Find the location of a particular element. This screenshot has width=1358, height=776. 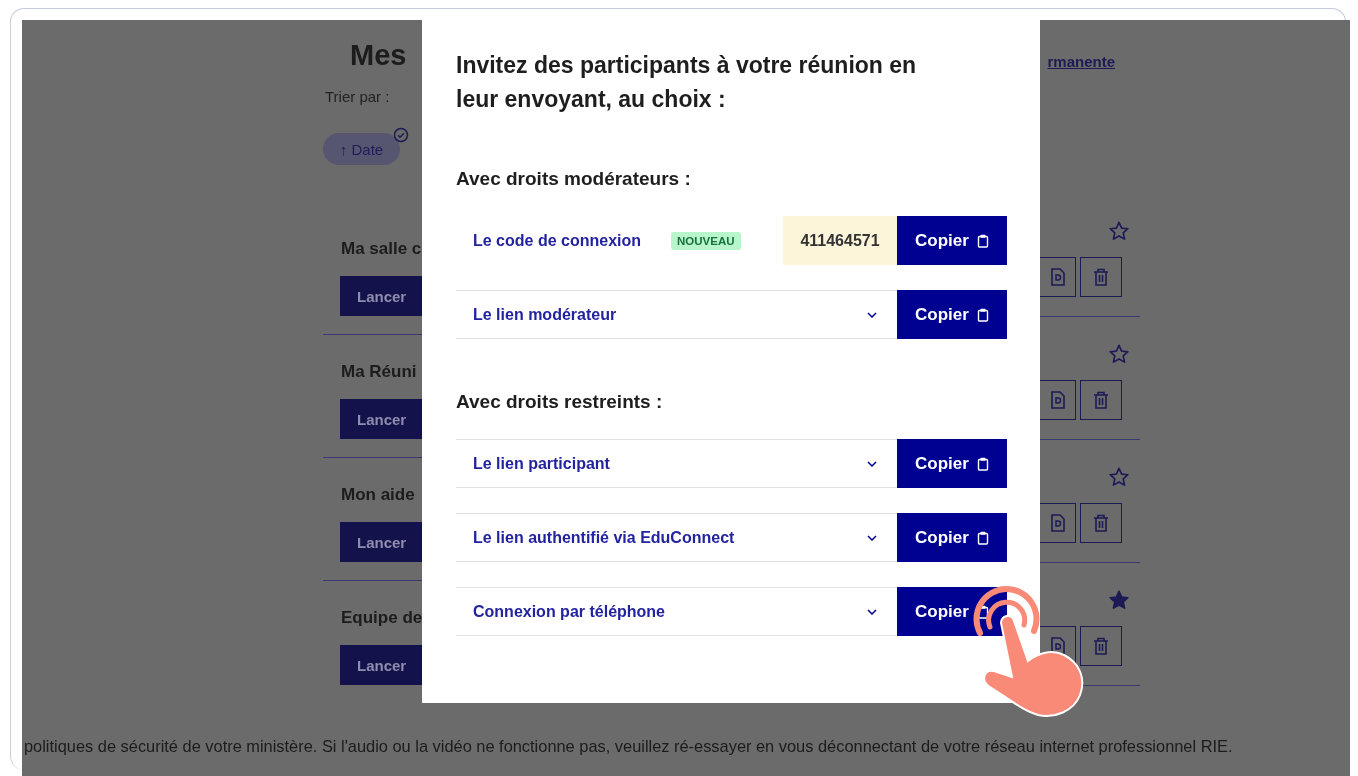

code-label: Le code de connexion is located at coordinates (557, 240).